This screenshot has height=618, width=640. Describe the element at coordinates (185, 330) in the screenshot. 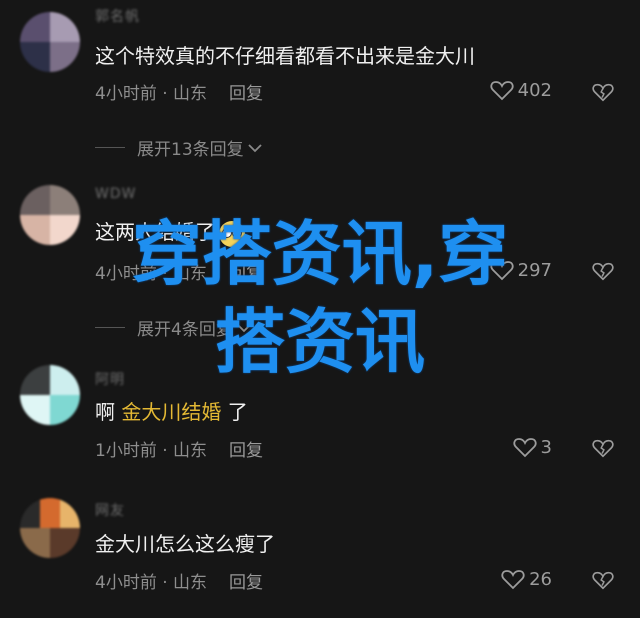

I see `expand-label: 展开4条回复` at that location.